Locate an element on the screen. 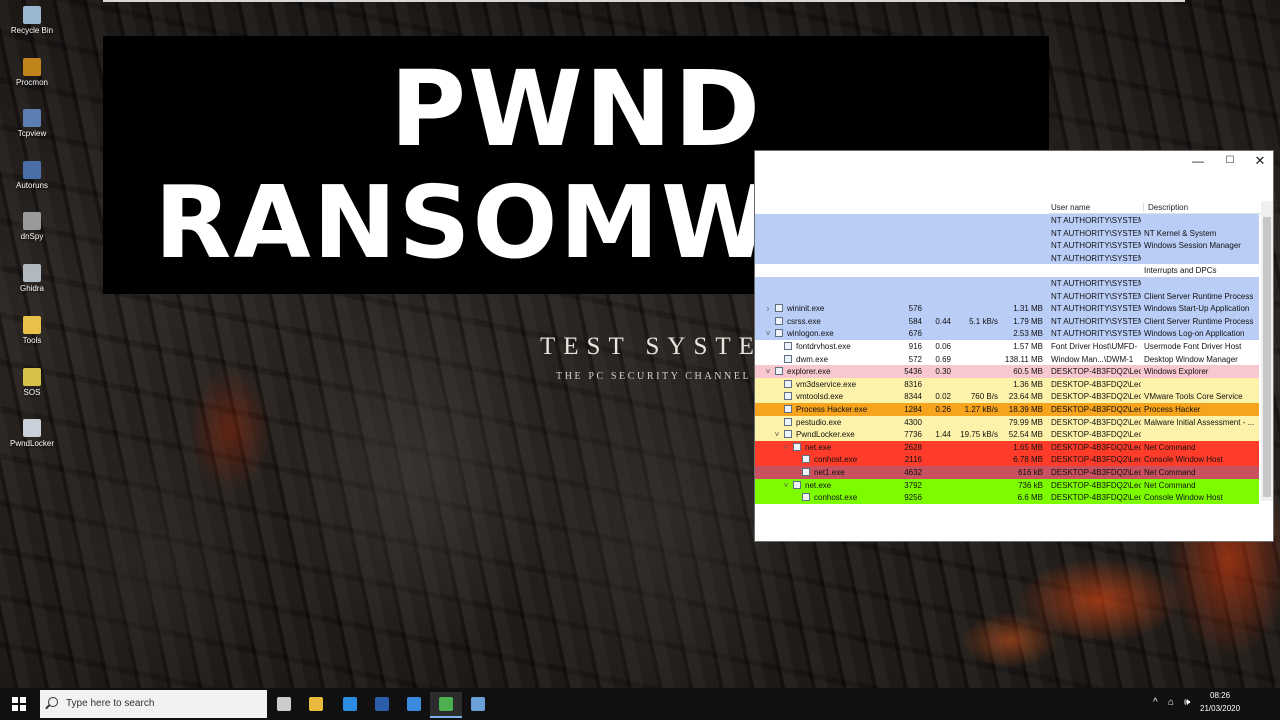  window-titlebar: — ☐ ✕ is located at coordinates (1014, 161).